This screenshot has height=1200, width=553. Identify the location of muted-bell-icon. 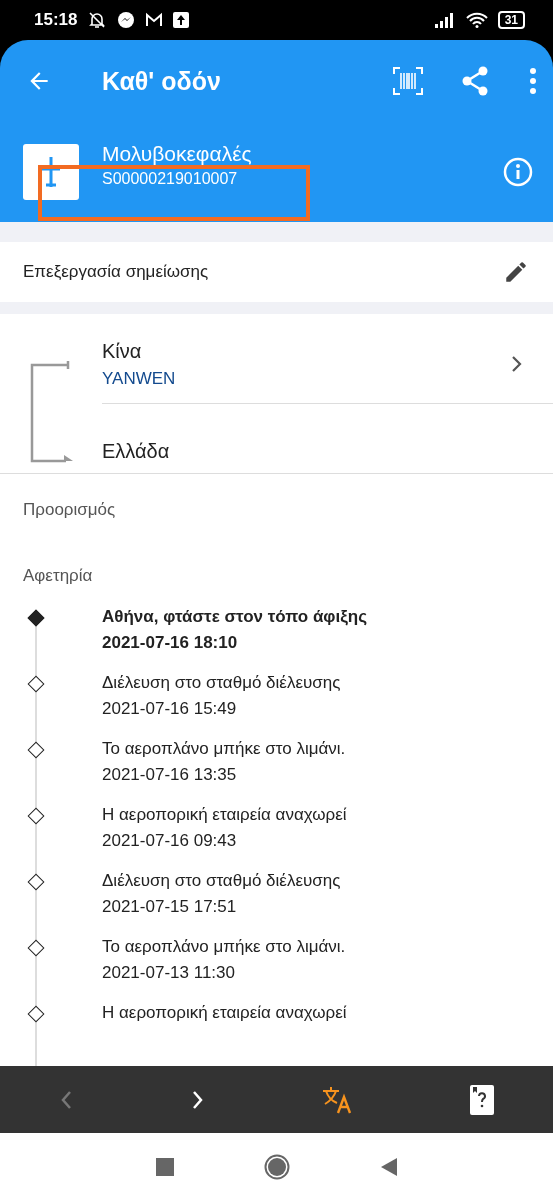
(97, 20).